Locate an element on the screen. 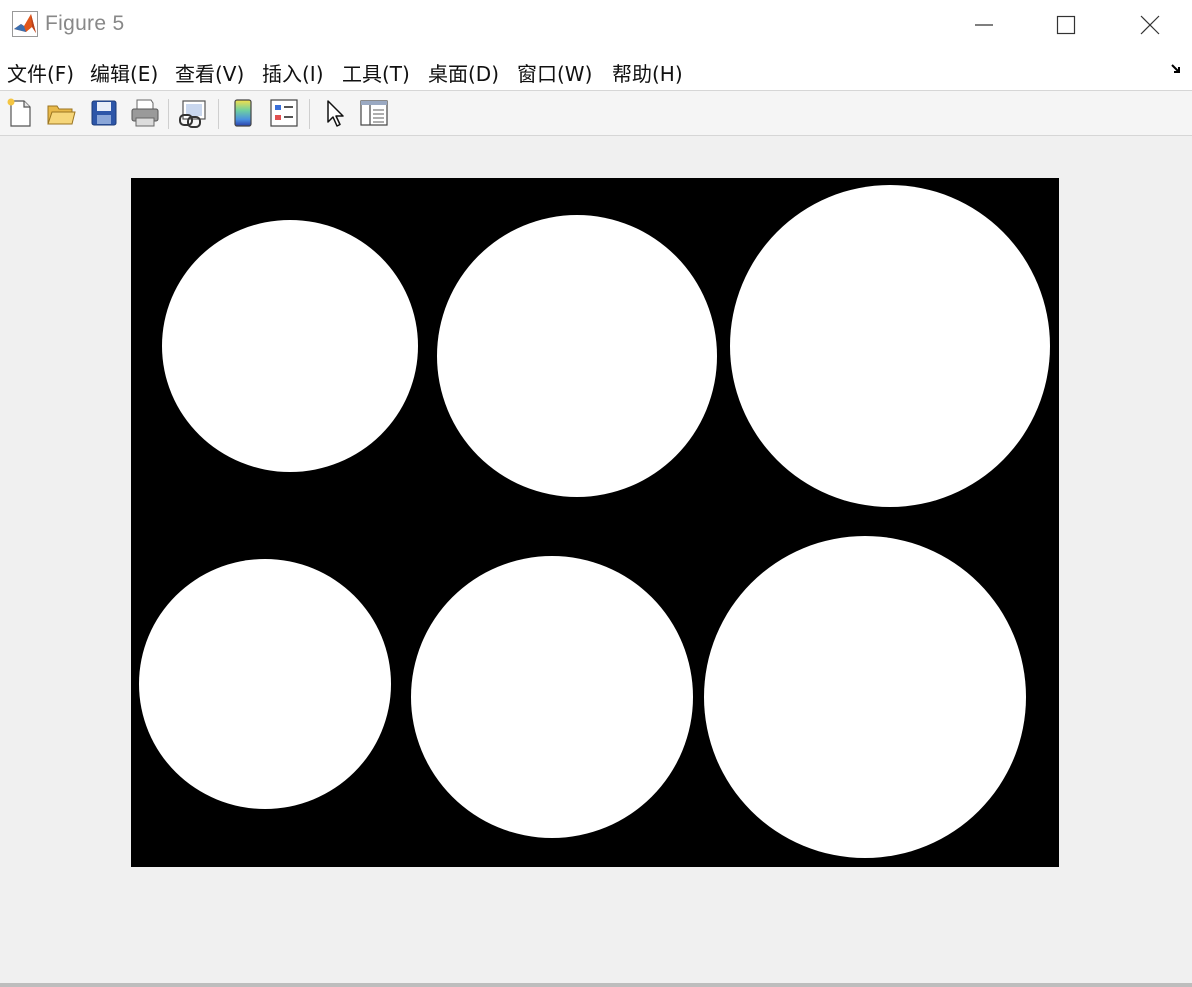 The width and height of the screenshot is (1192, 987). insert-legend-button is located at coordinates (284, 113).